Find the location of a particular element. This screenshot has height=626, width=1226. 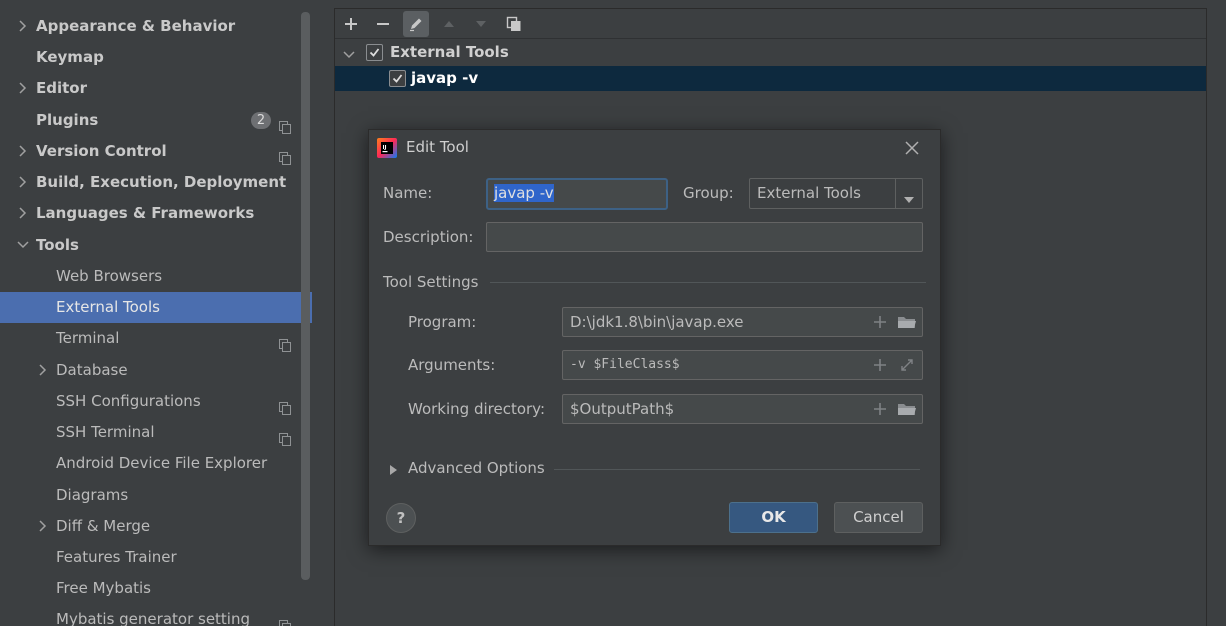

help-button: ? is located at coordinates (401, 518).